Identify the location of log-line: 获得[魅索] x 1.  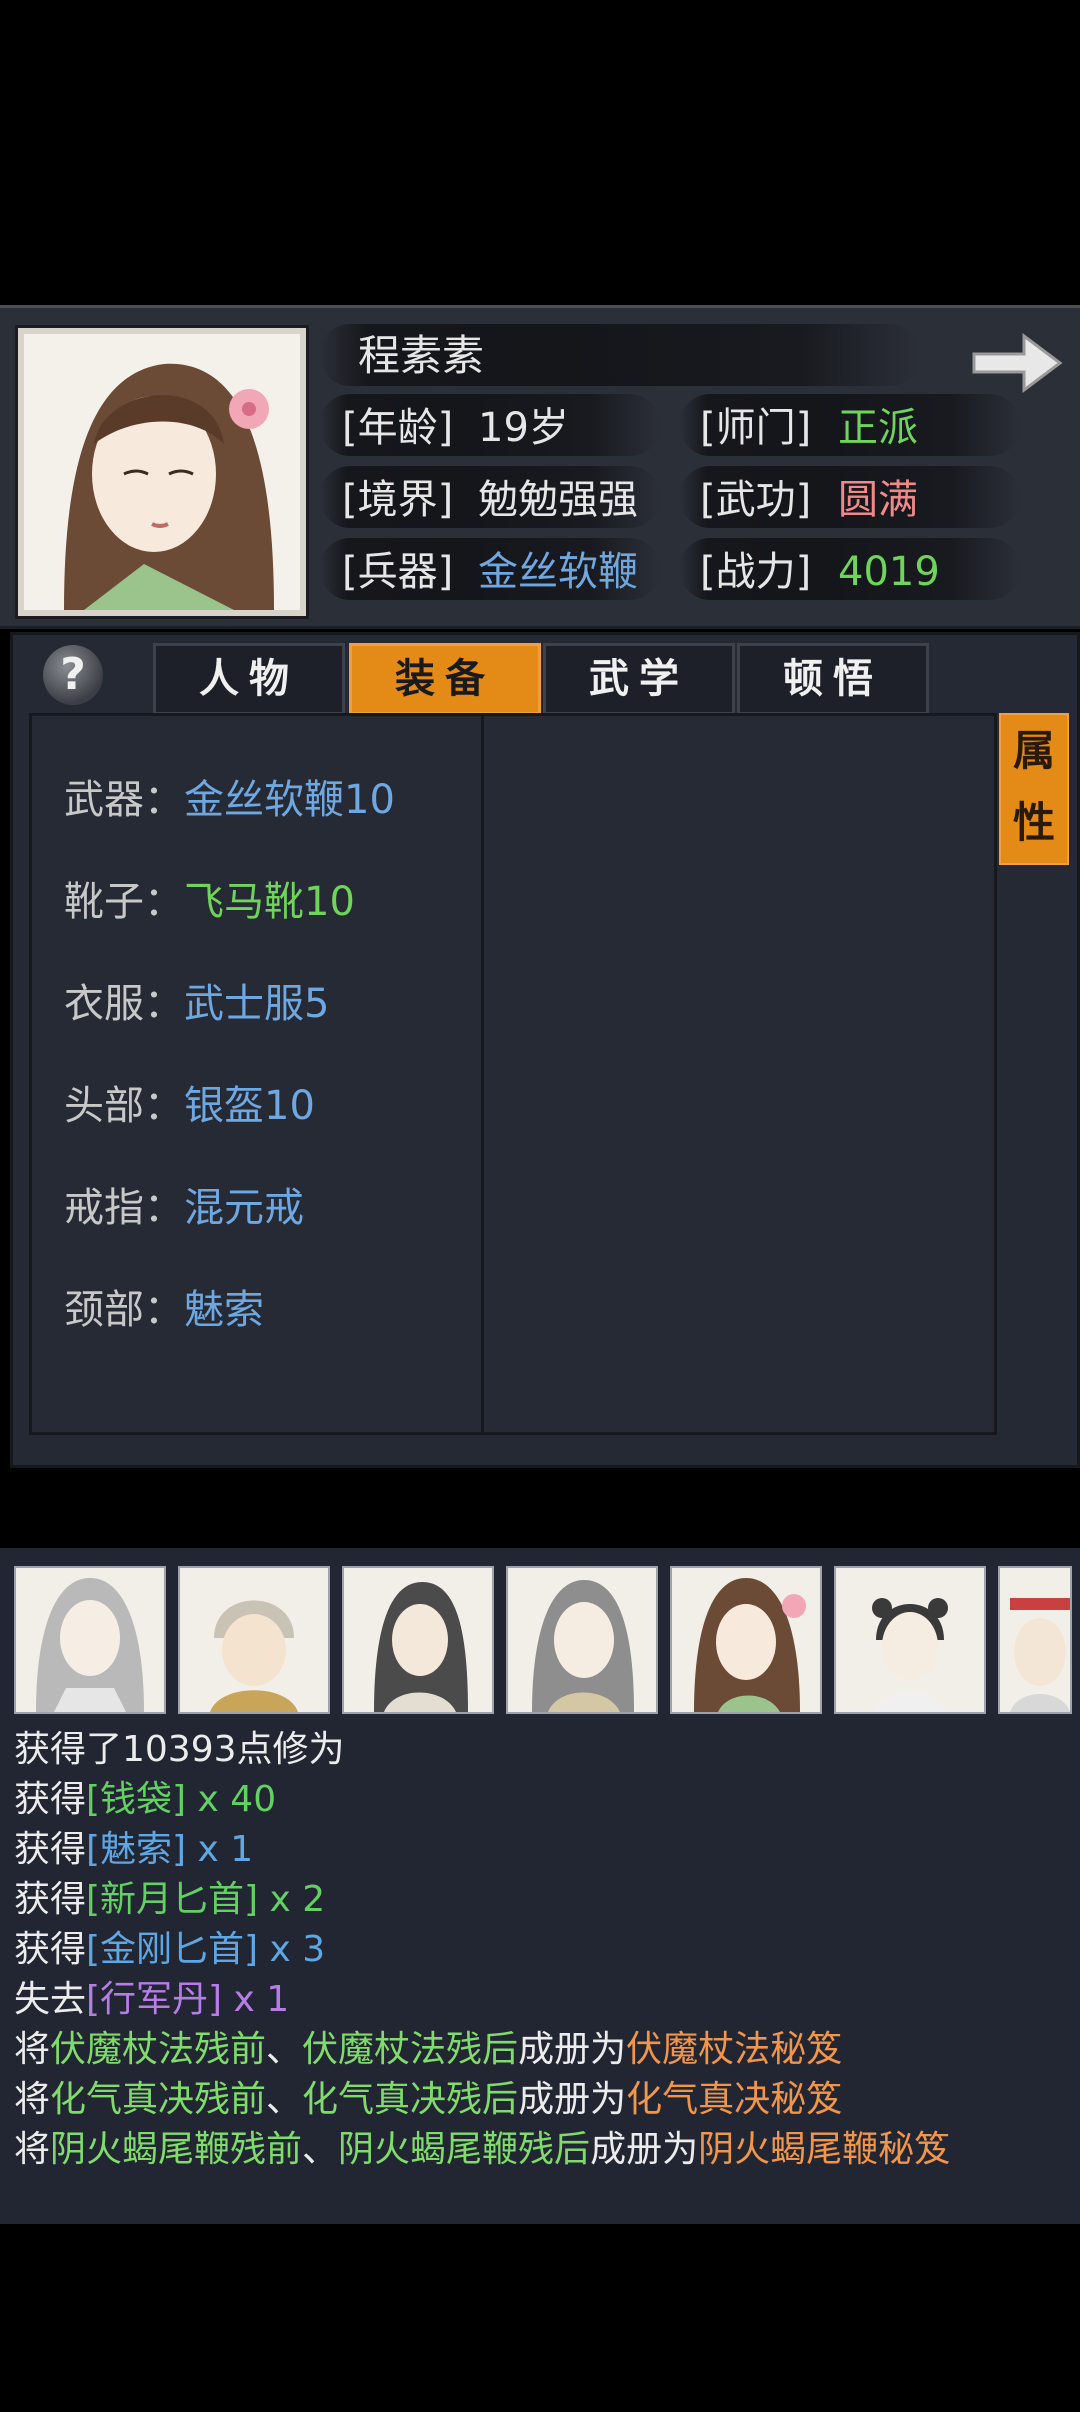
(133, 1850).